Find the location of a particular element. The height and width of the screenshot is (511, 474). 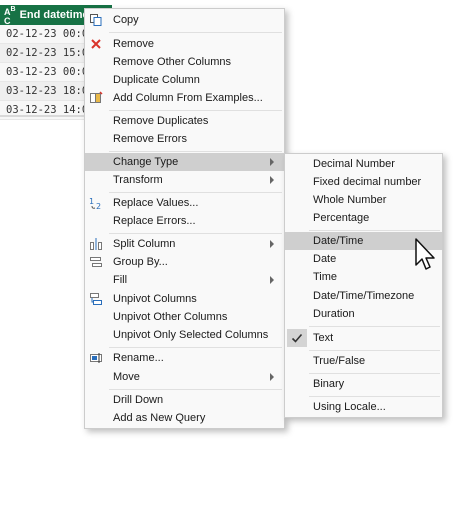

menu-item-remove-other-columns: Remove Other Columns is located at coordinates (184, 62).